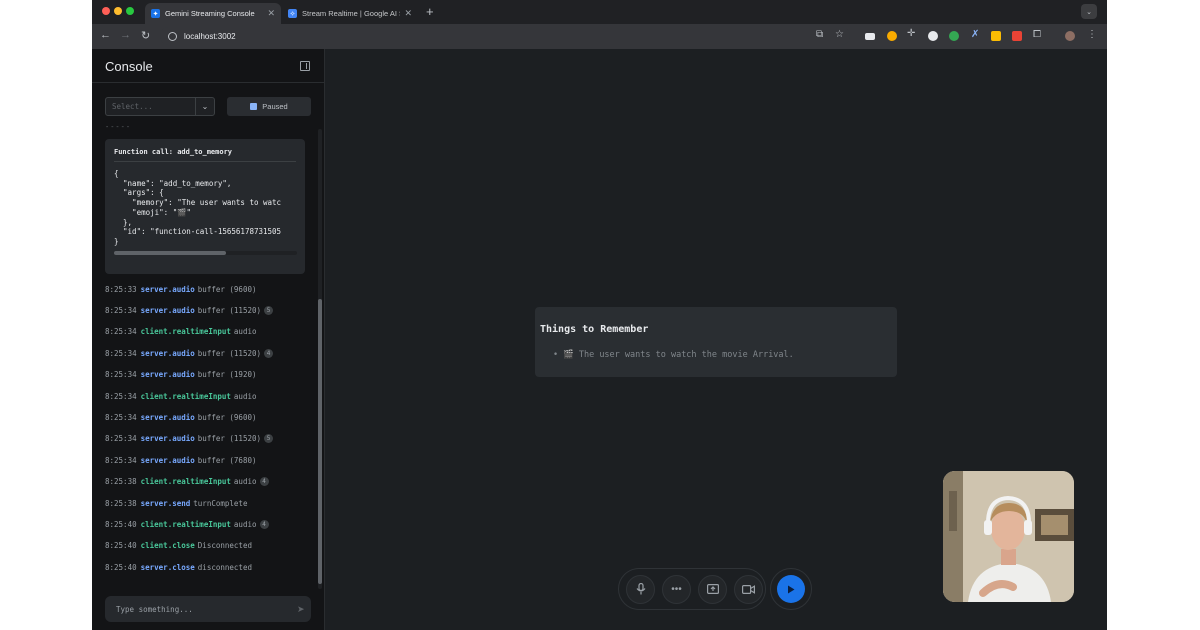  I want to click on media-controls: •••, so click(692, 589).